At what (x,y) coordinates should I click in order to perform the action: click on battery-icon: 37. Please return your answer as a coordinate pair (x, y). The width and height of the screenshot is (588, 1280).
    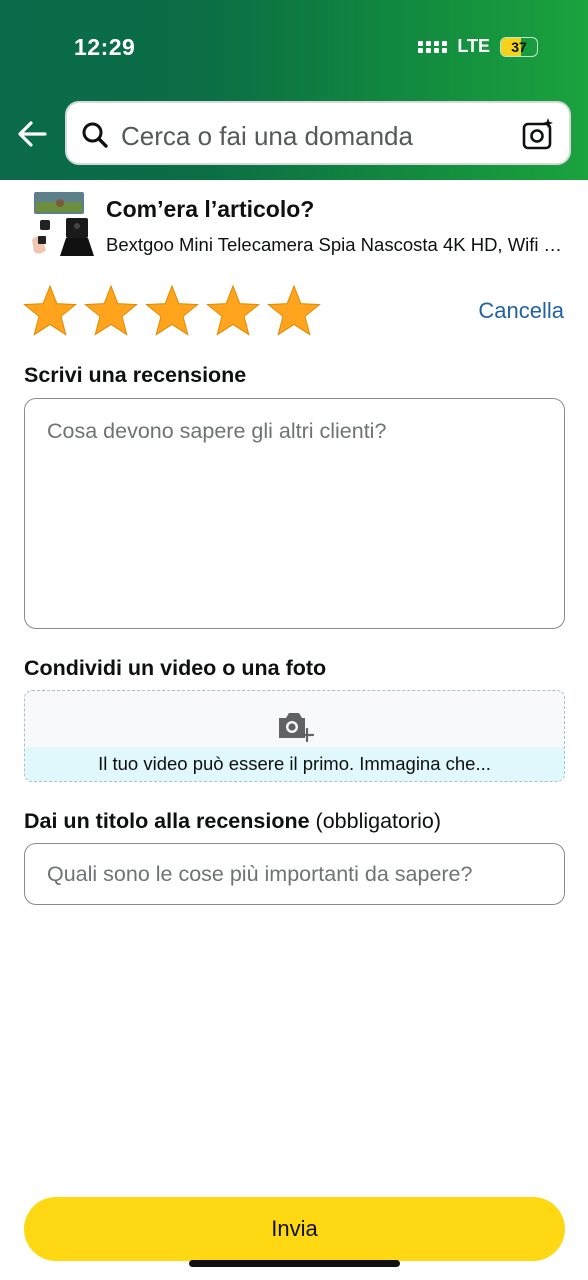
    Looking at the image, I should click on (519, 46).